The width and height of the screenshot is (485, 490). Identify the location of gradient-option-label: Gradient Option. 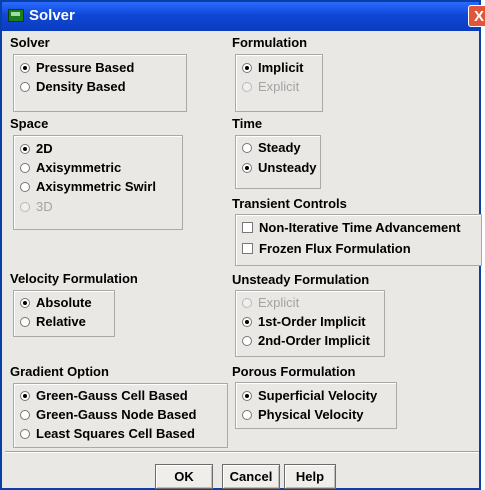
(59, 371).